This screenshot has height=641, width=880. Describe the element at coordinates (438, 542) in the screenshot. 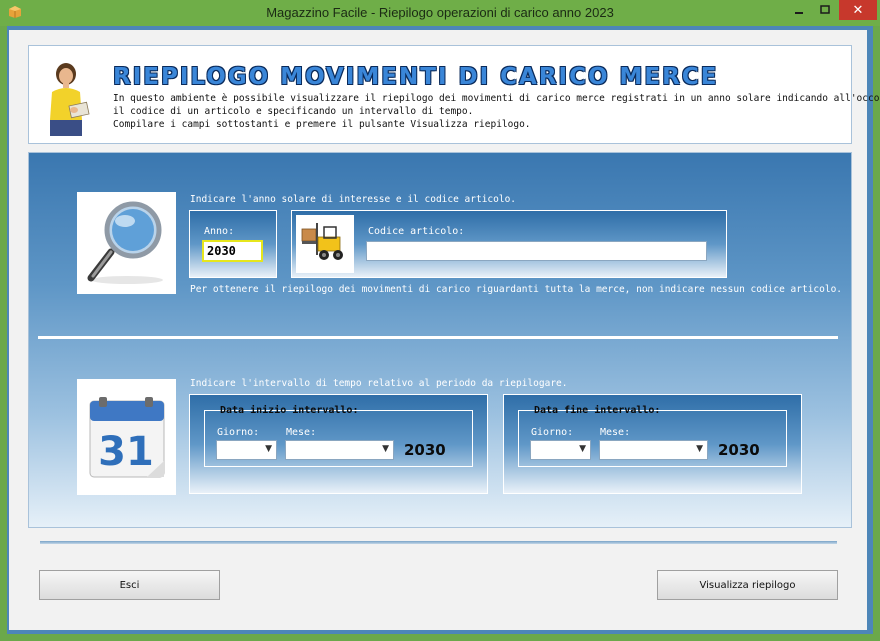

I see `footer-divider` at that location.